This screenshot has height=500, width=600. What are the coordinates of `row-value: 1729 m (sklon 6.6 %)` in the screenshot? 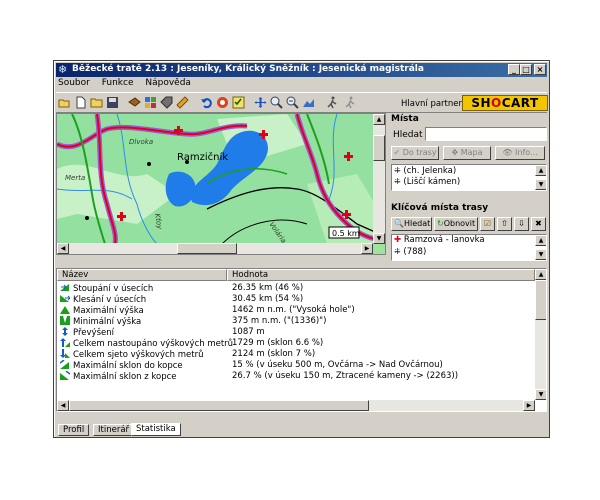 It's located at (278, 343).